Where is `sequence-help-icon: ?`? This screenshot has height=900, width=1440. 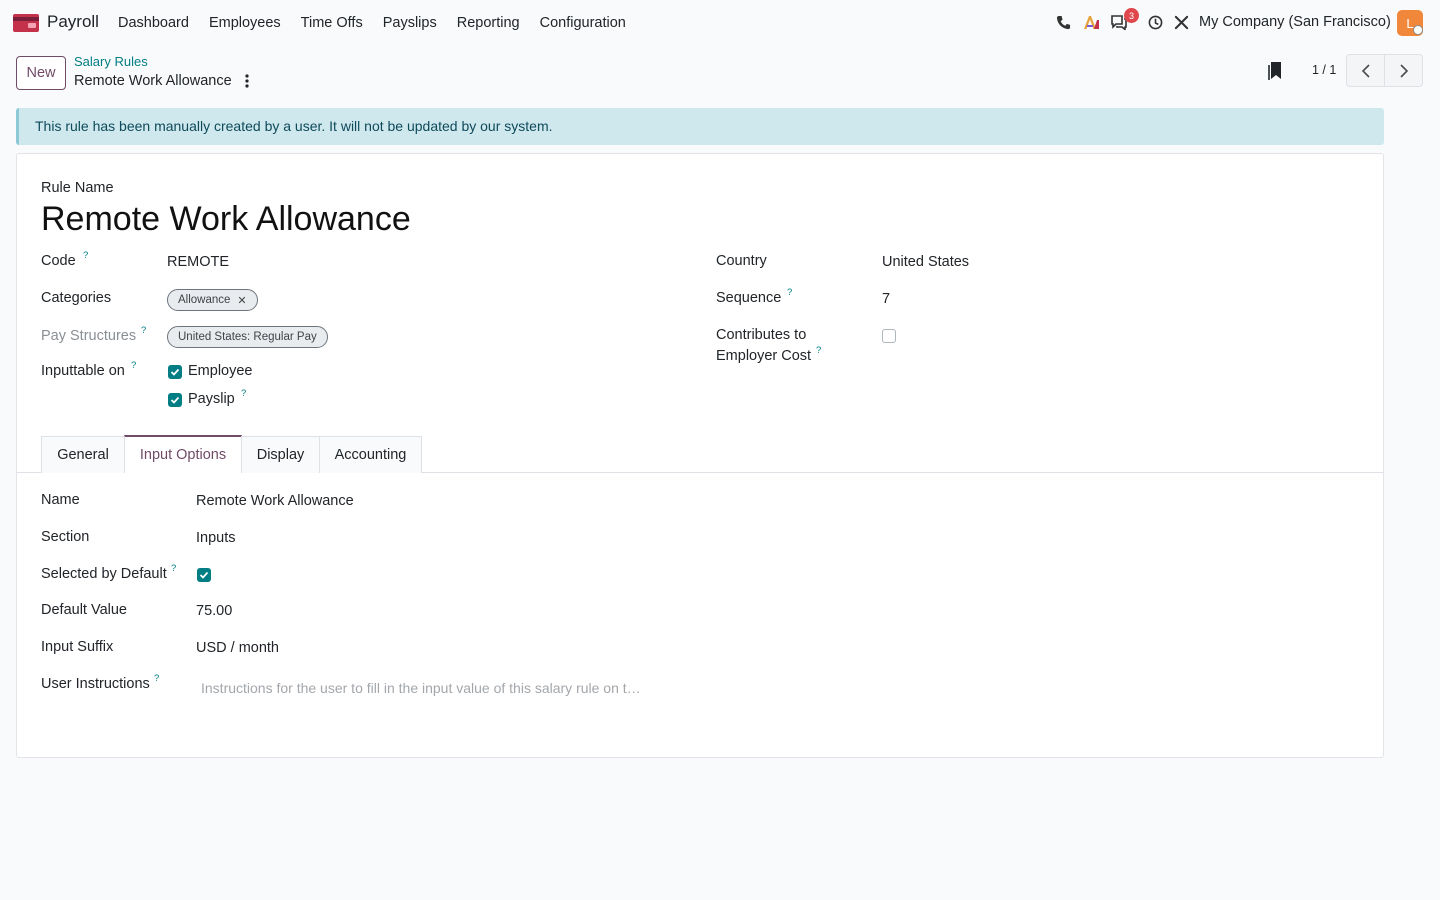
sequence-help-icon: ? is located at coordinates (789, 292).